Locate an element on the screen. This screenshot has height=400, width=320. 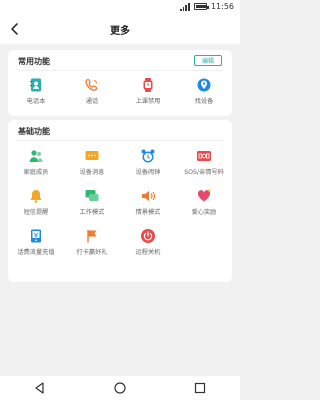
basic-item-label: 打卡赢好礼 is located at coordinates (92, 252).